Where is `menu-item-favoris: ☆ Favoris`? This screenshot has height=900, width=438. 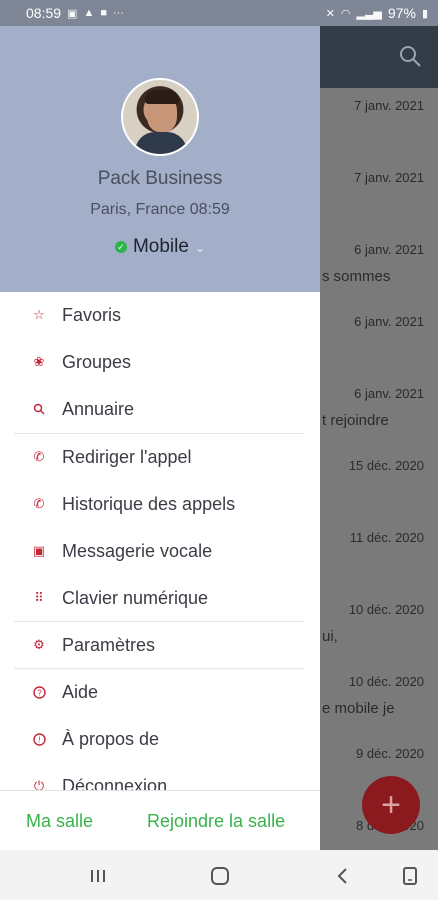
menu-item-favoris: ☆ Favoris is located at coordinates (160, 315).